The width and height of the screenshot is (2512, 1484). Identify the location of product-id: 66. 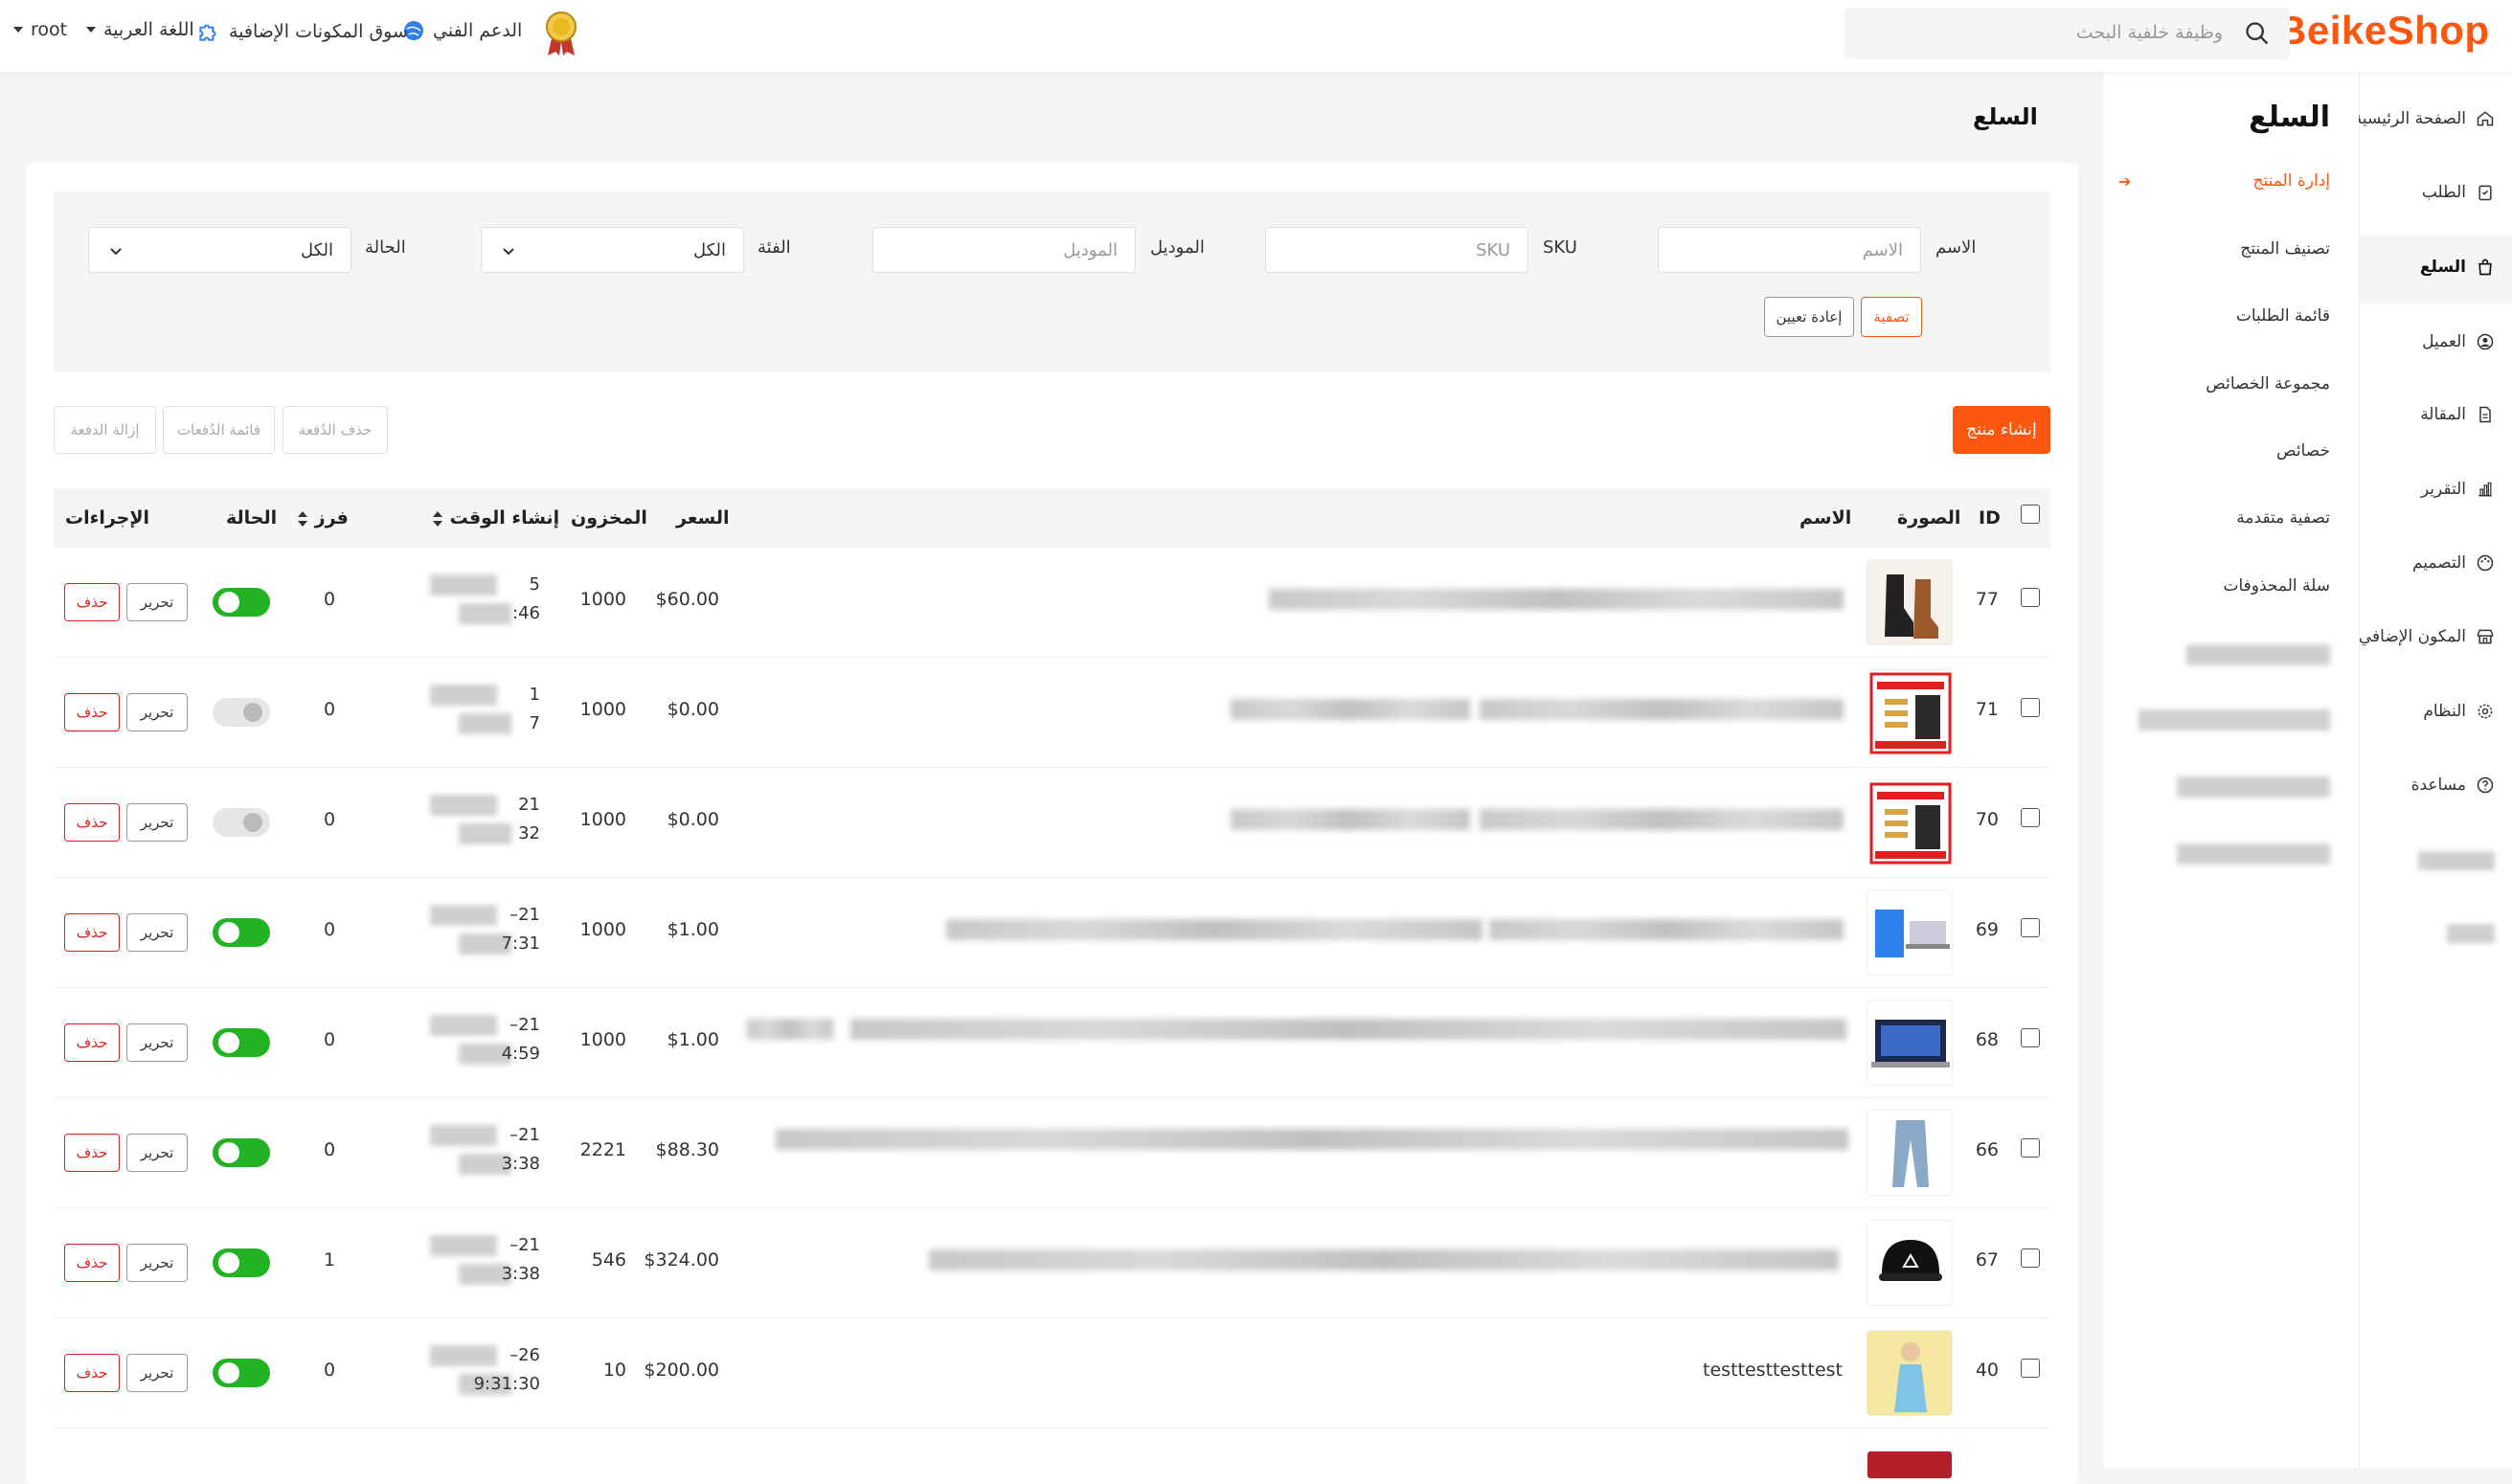
(1987, 1149).